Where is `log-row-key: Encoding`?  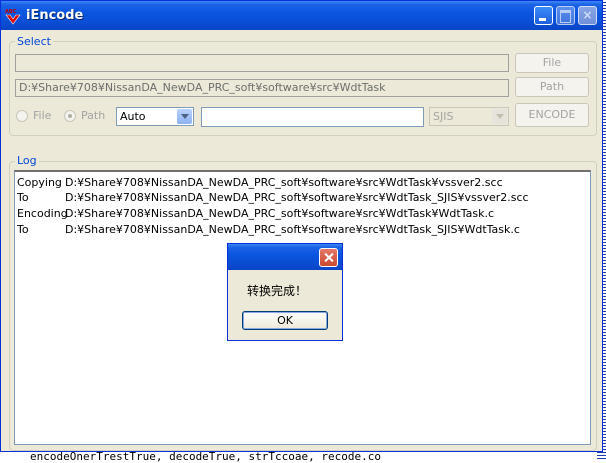
log-row-key: Encoding is located at coordinates (42, 213).